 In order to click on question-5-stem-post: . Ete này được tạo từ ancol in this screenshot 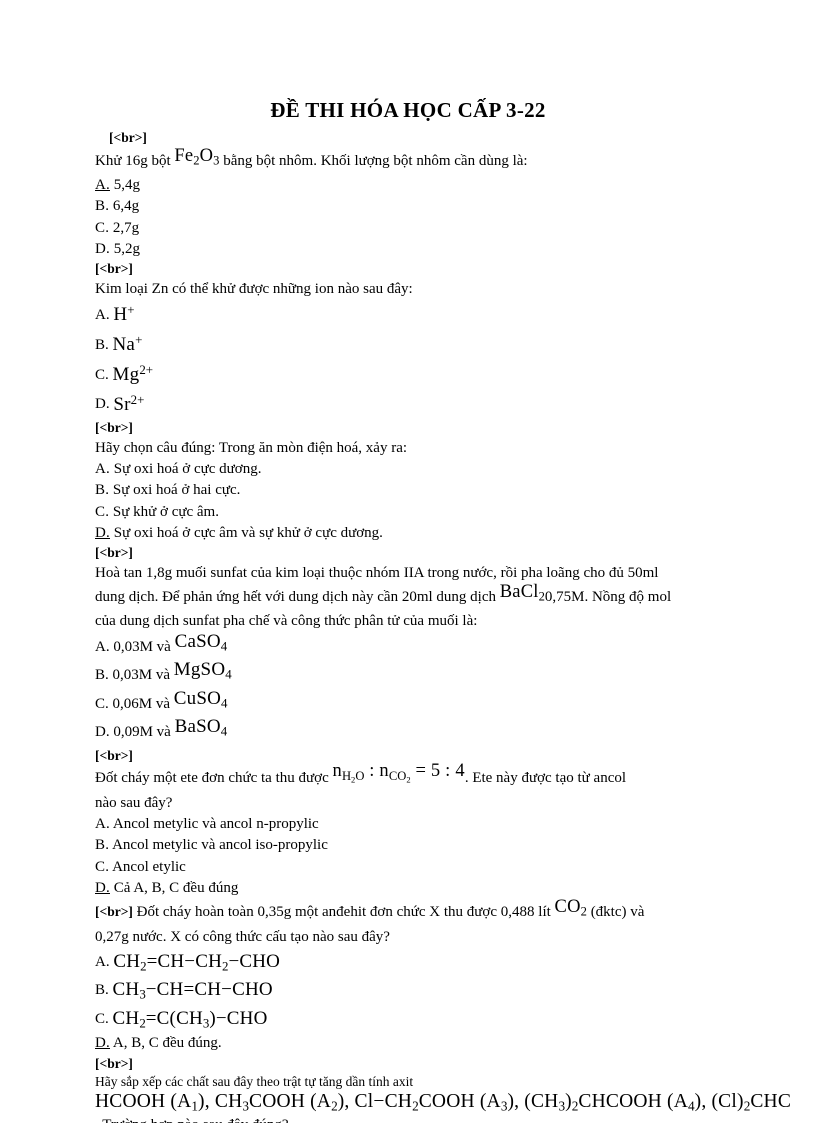, I will do `click(545, 778)`.